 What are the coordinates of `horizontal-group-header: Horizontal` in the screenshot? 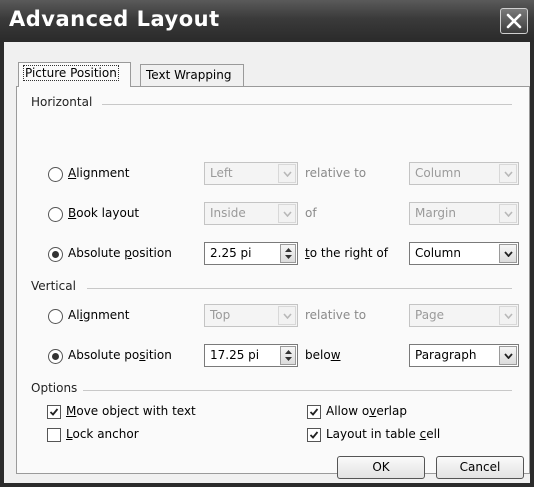 It's located at (62, 102).